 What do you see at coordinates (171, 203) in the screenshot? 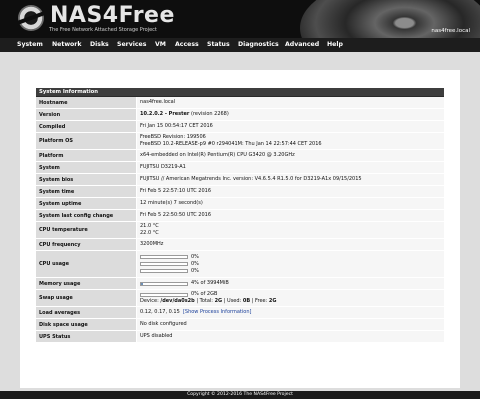
I see `uptime-text: 12 minute(s) 7 second(s)` at bounding box center [171, 203].